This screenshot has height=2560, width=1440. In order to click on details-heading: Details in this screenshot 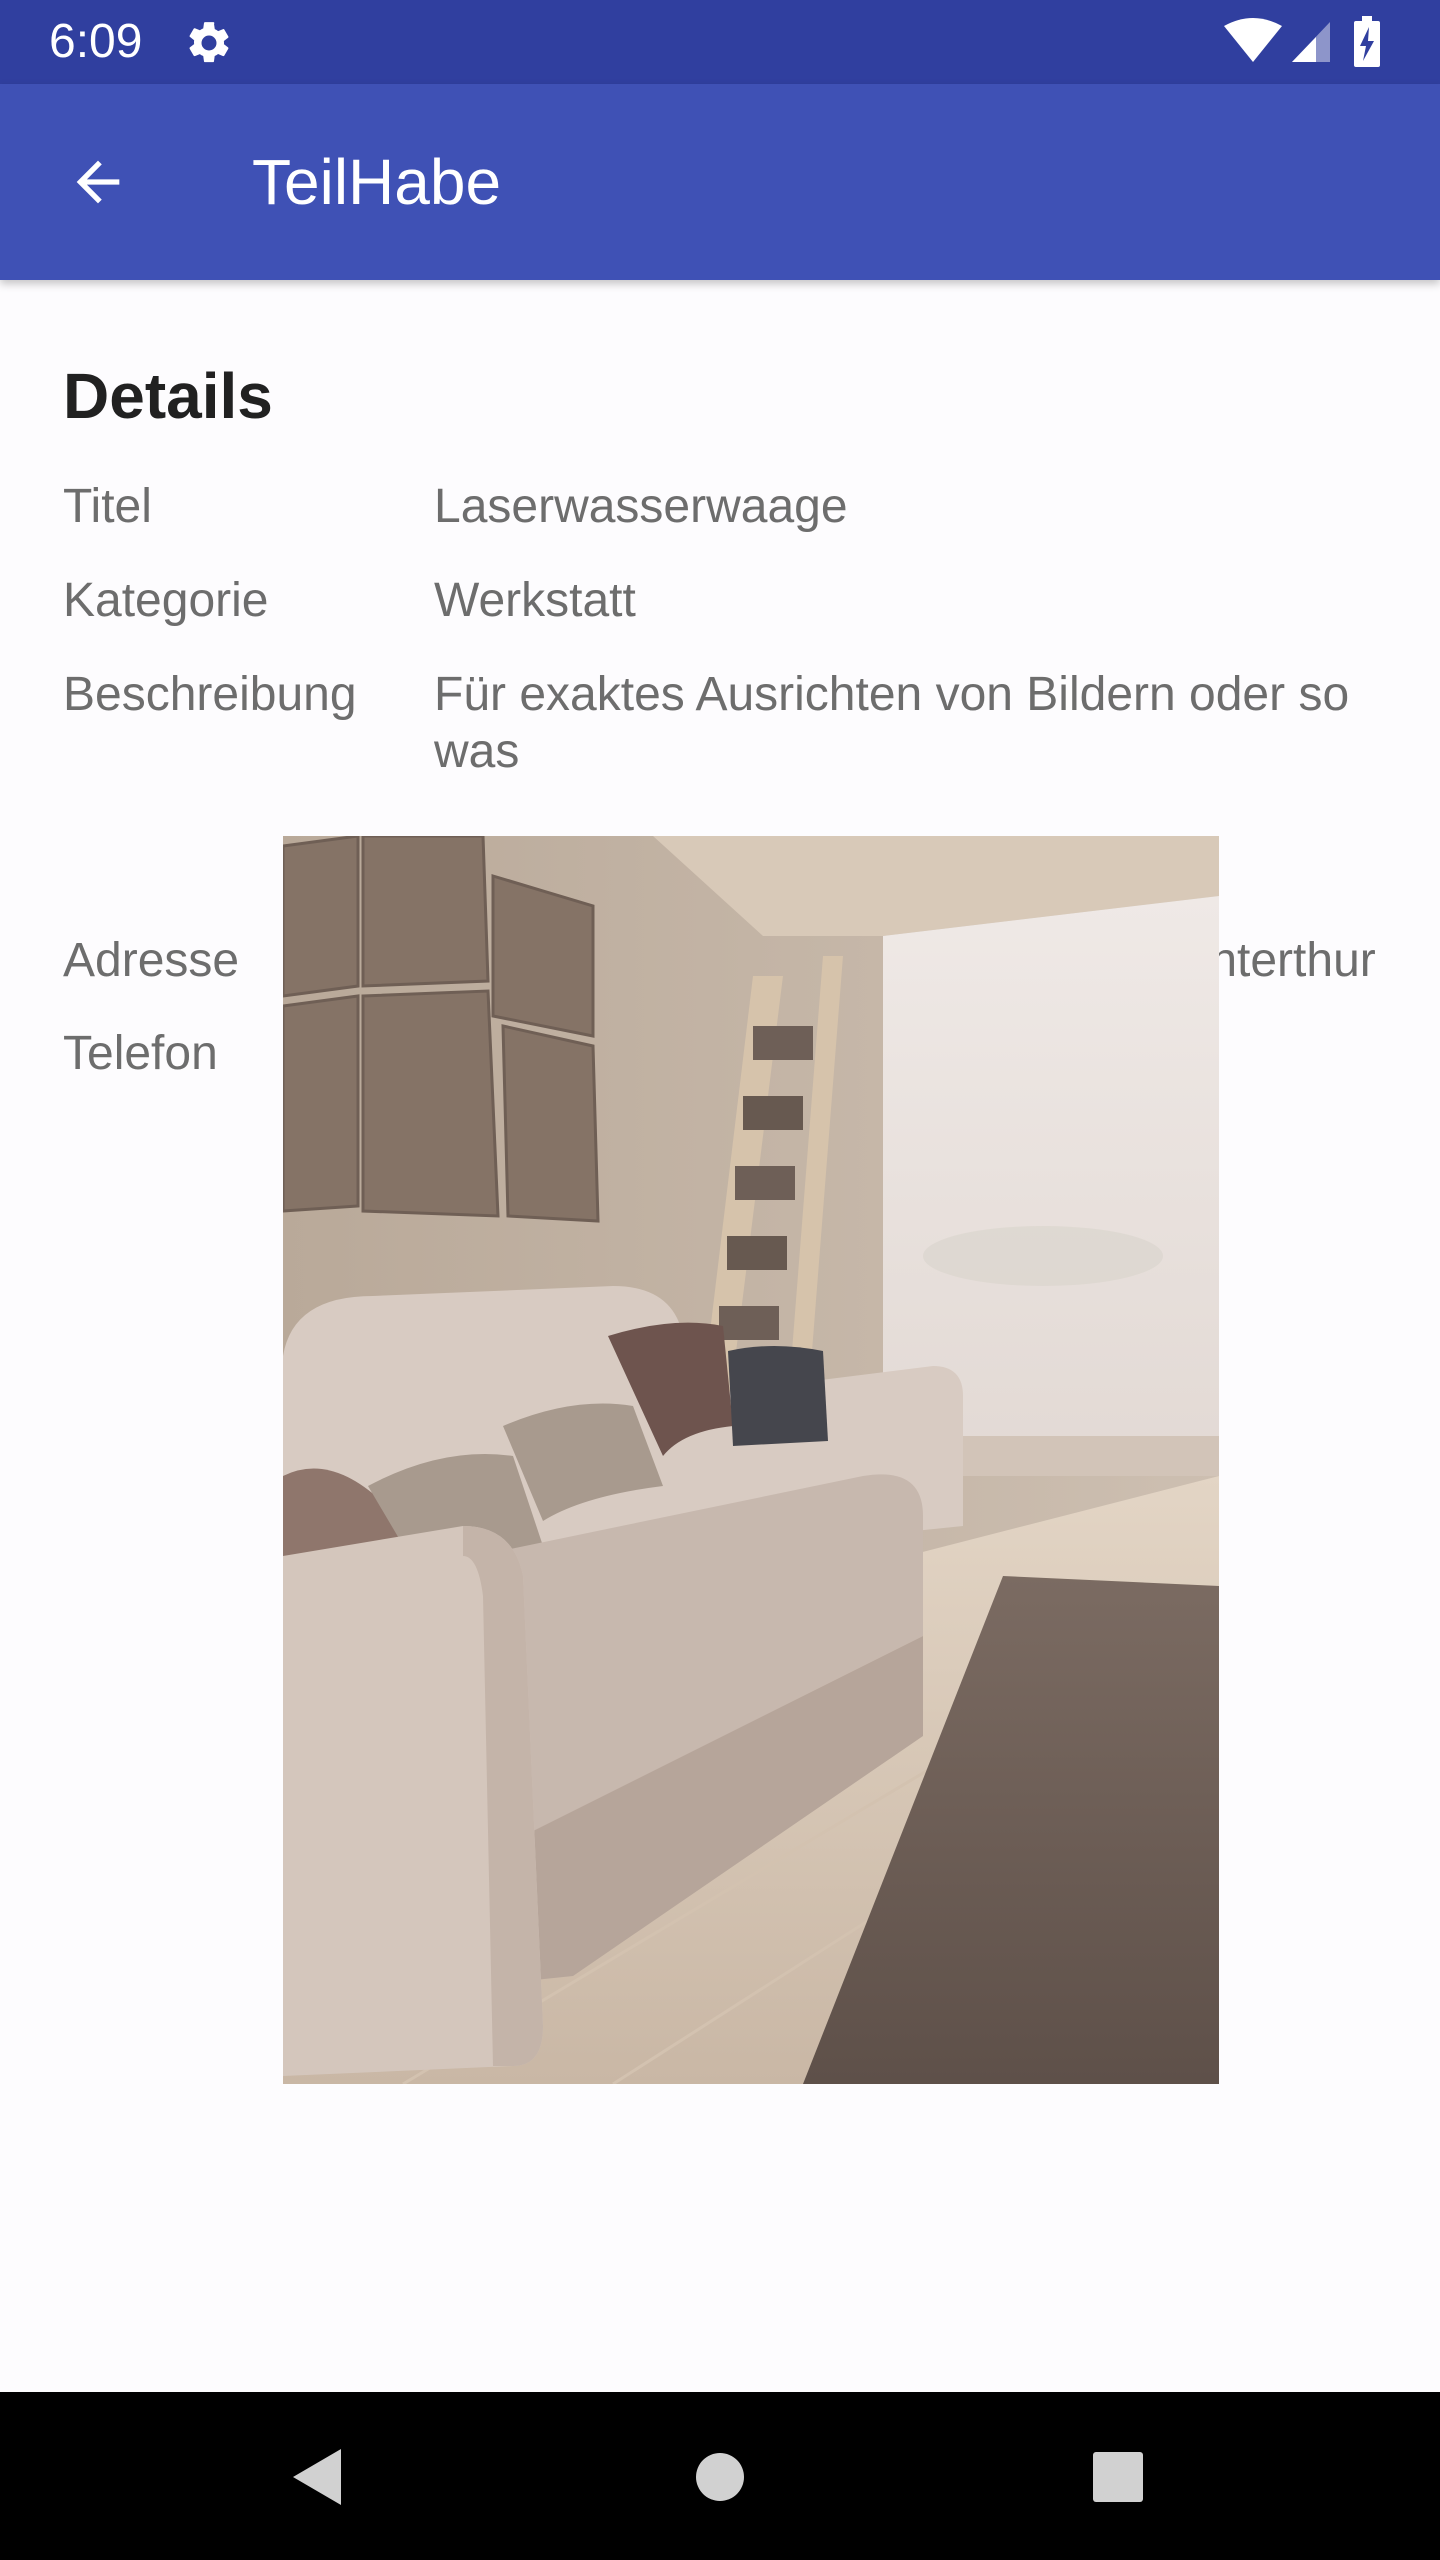, I will do `click(168, 396)`.